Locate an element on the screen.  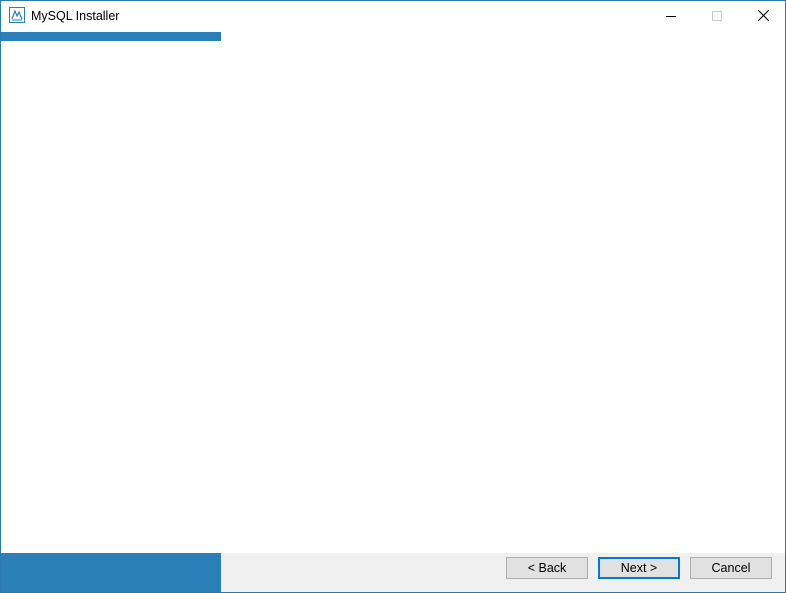
title-bar: MySQL Installer is located at coordinates (393, 16).